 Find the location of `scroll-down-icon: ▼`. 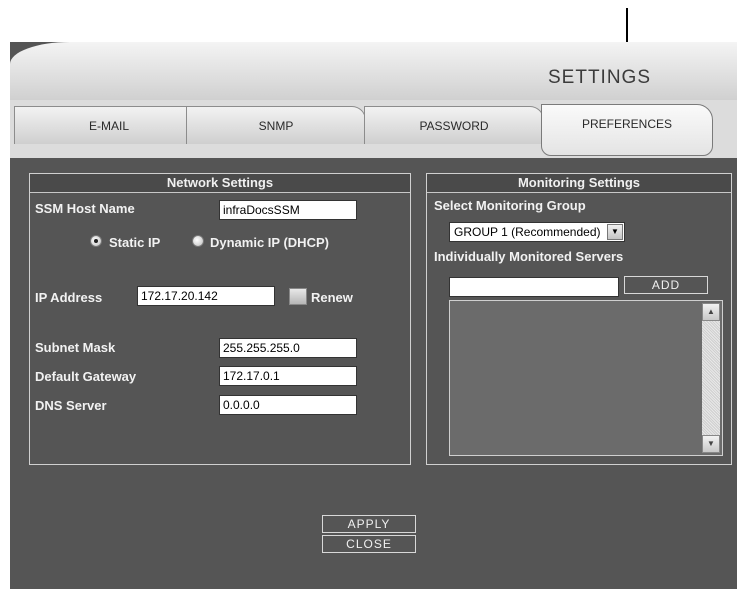

scroll-down-icon: ▼ is located at coordinates (711, 444).